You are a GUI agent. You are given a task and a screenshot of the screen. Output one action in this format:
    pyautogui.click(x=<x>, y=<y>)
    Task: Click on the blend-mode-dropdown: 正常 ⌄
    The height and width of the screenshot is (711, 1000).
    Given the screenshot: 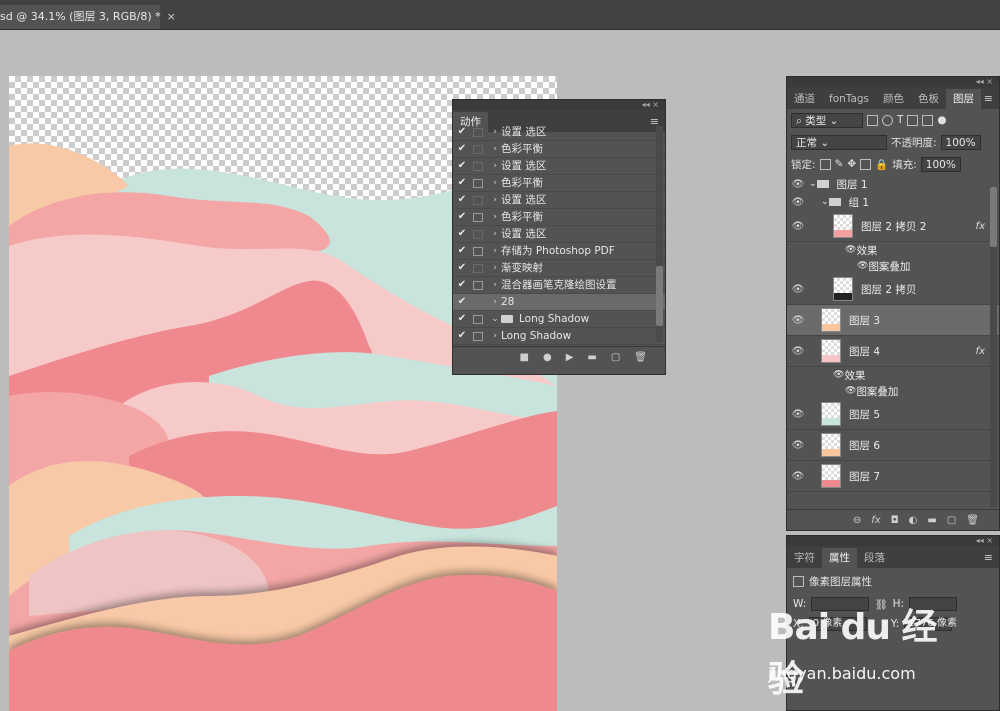 What is the action you would take?
    pyautogui.click(x=839, y=142)
    